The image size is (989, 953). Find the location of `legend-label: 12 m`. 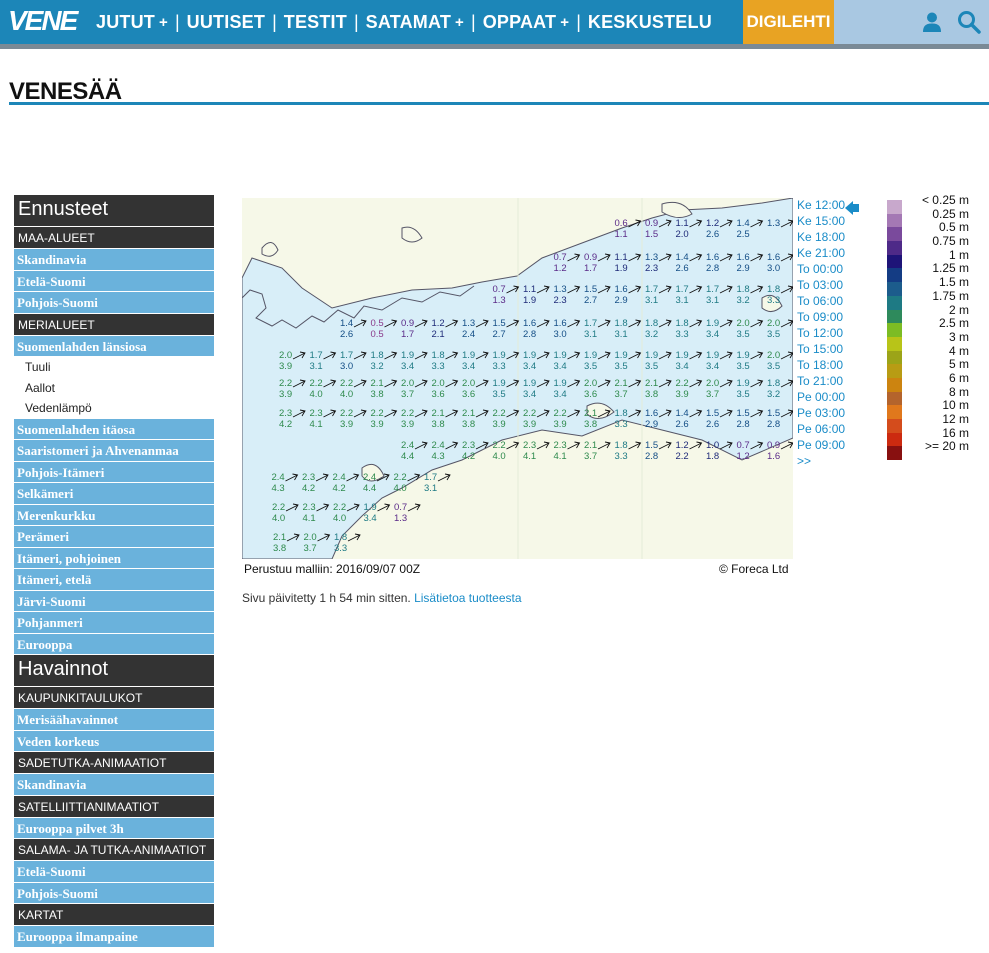

legend-label: 12 m is located at coordinates (955, 419).